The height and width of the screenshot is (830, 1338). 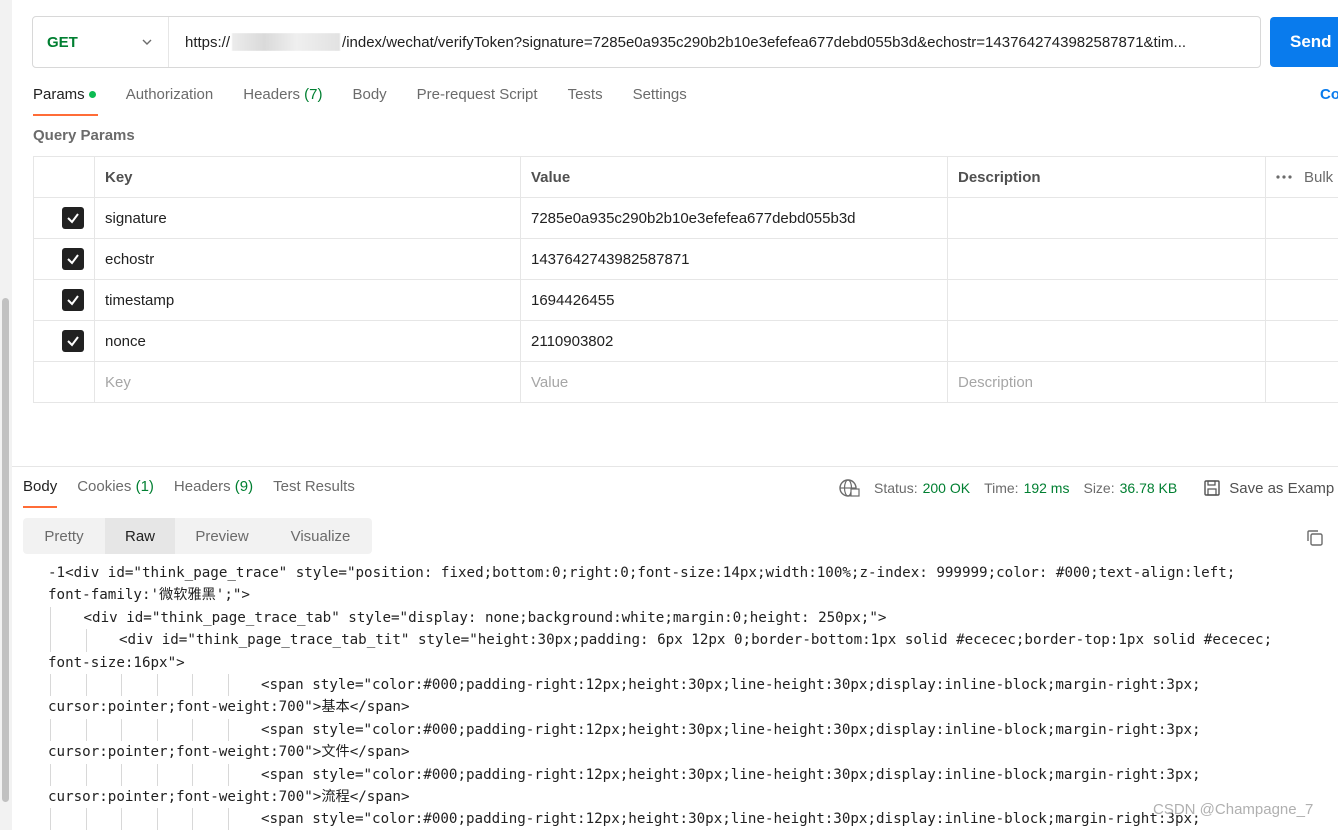 I want to click on param-key: nonce, so click(x=307, y=341).